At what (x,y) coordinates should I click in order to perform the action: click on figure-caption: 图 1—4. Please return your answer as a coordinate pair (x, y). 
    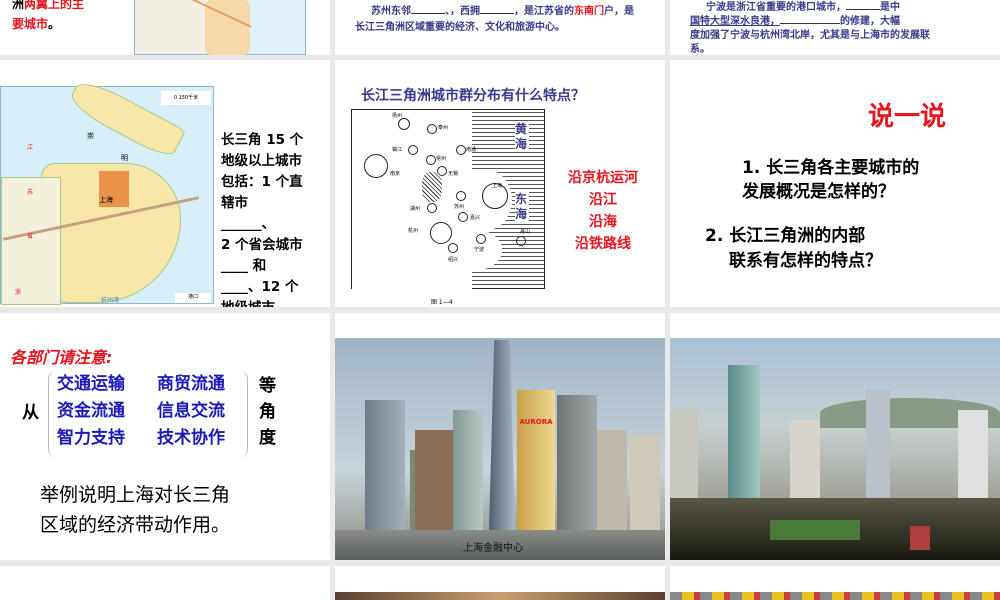
    Looking at the image, I should click on (442, 302).